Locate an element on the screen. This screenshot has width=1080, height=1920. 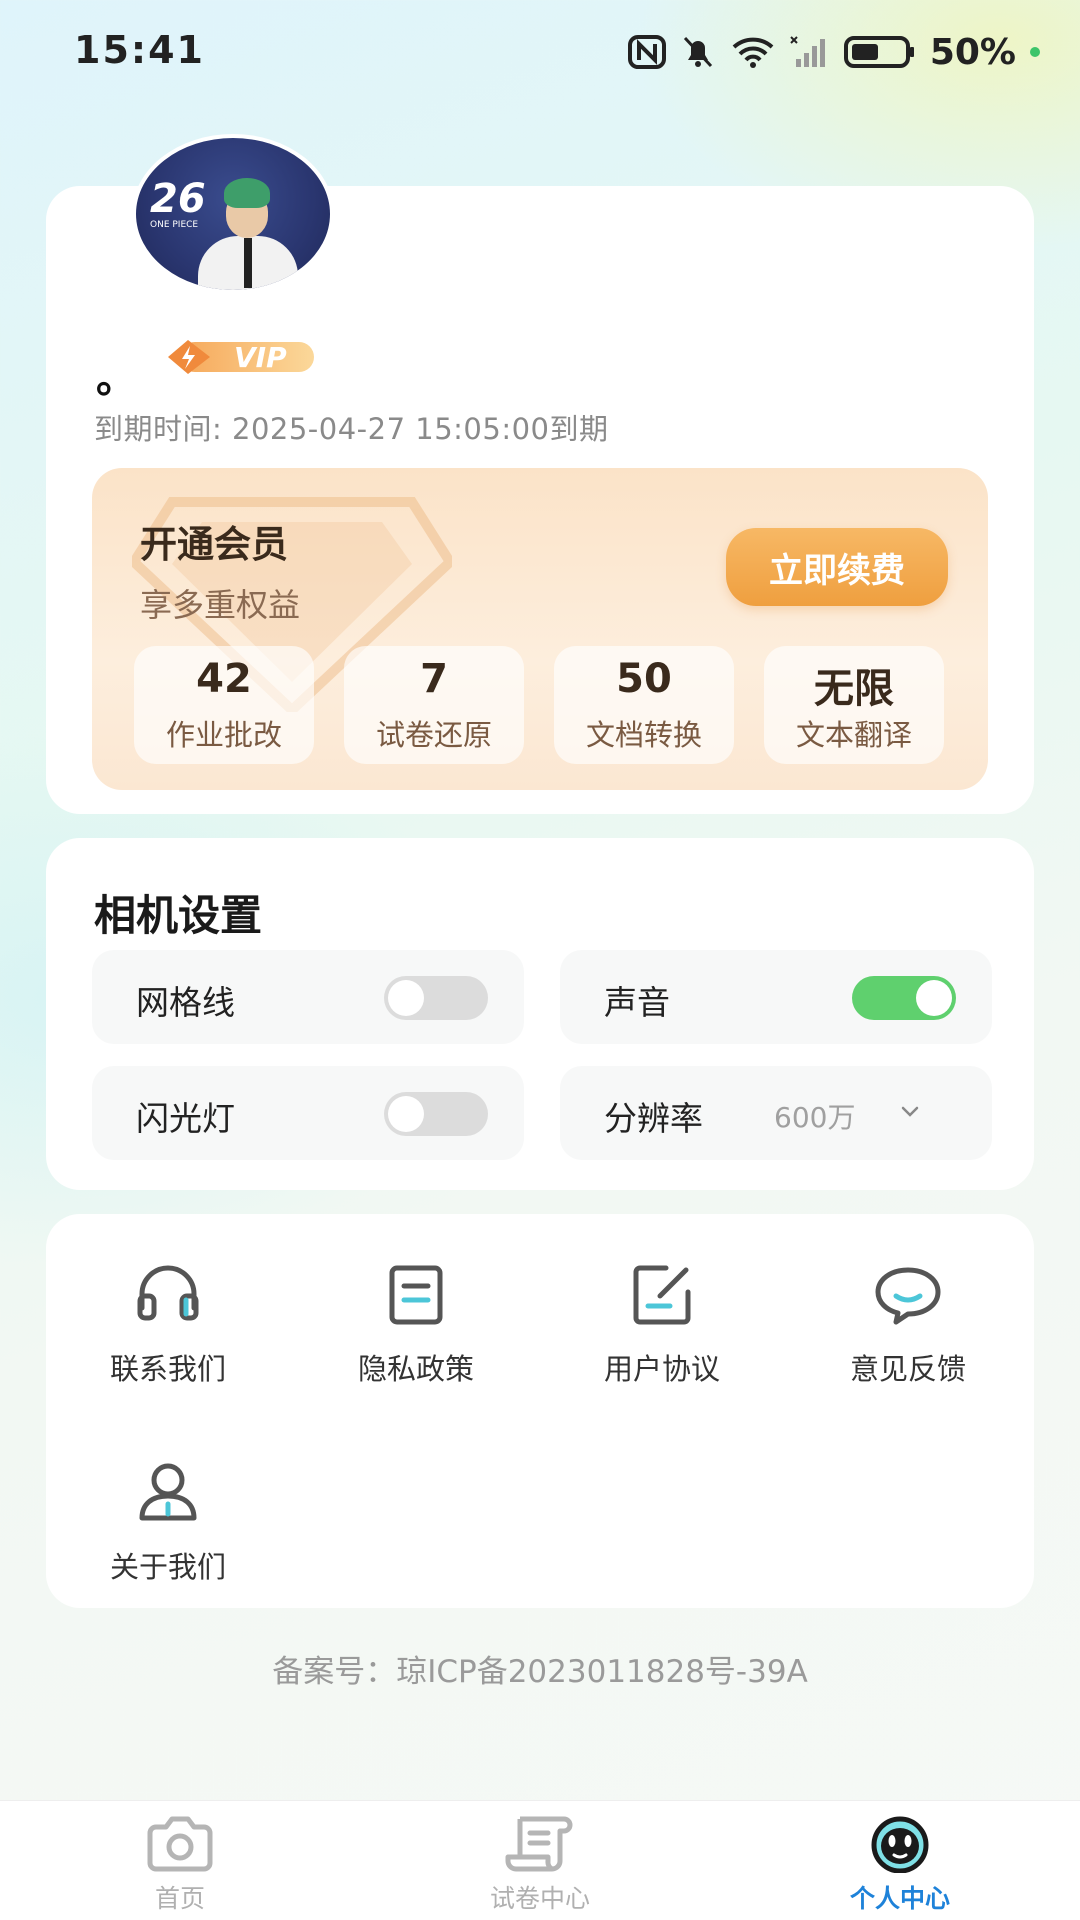
link-about-us: 关于我们 is located at coordinates (168, 1526).